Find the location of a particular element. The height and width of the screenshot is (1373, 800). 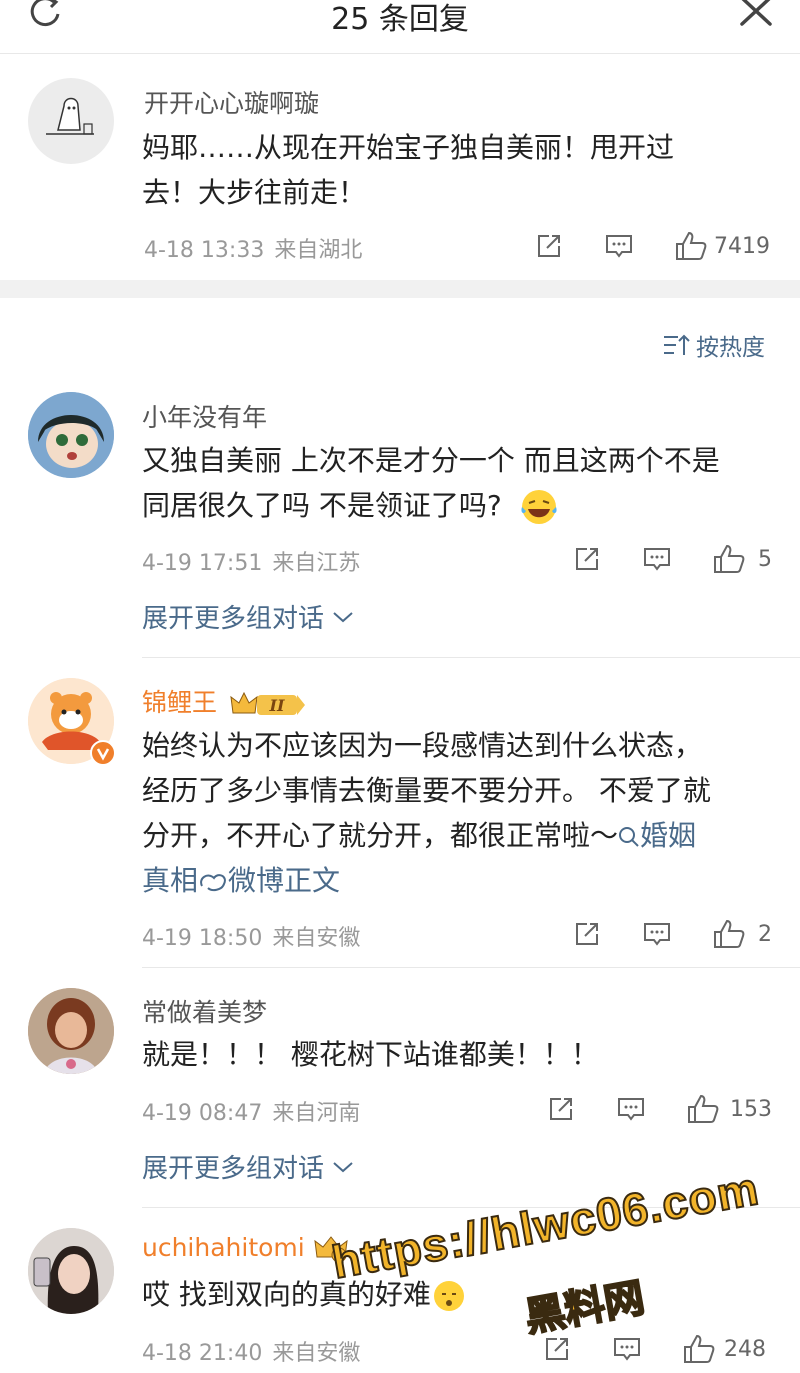

comment-meta: 4-19 17:51 来自江苏 is located at coordinates (251, 561).